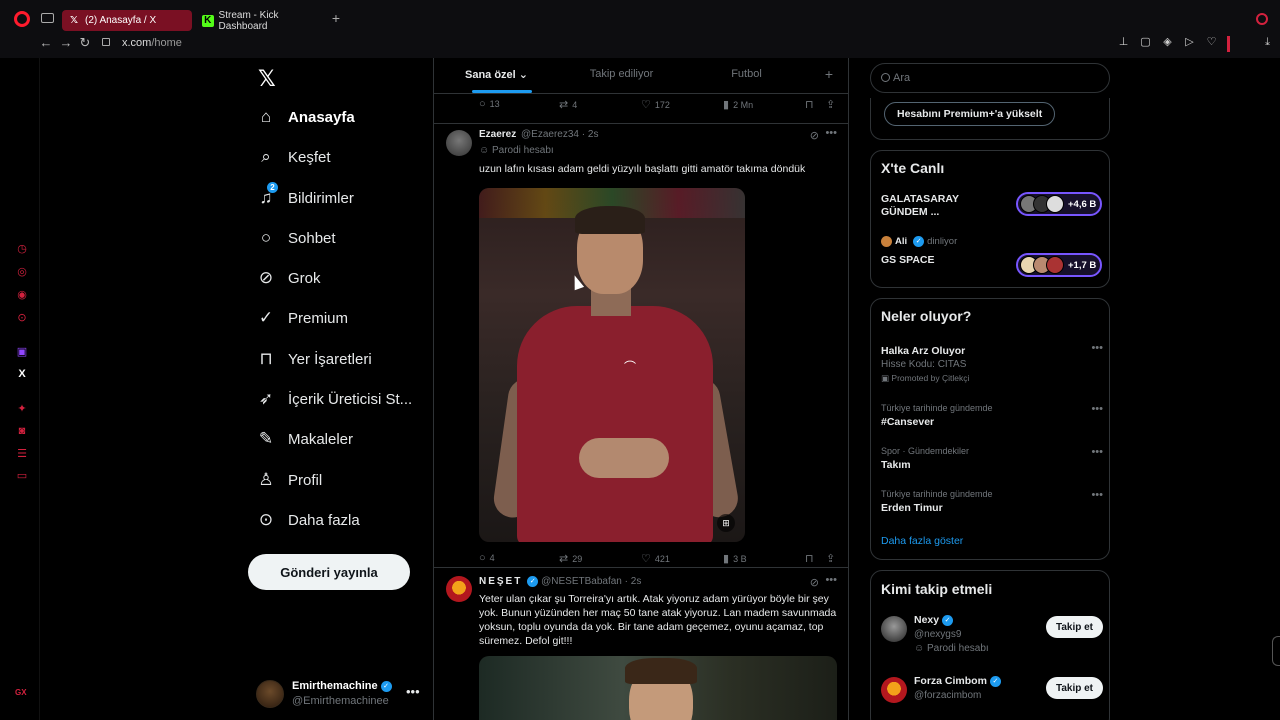 The width and height of the screenshot is (1280, 720). What do you see at coordinates (22, 318) in the screenshot?
I see `location-icon: ⊙` at bounding box center [22, 318].